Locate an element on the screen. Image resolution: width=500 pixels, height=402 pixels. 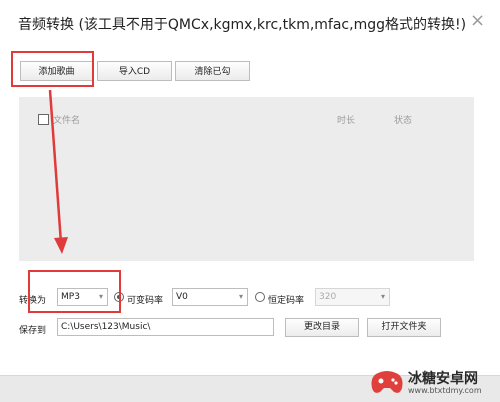
game-controller-icon is located at coordinates (387, 382).